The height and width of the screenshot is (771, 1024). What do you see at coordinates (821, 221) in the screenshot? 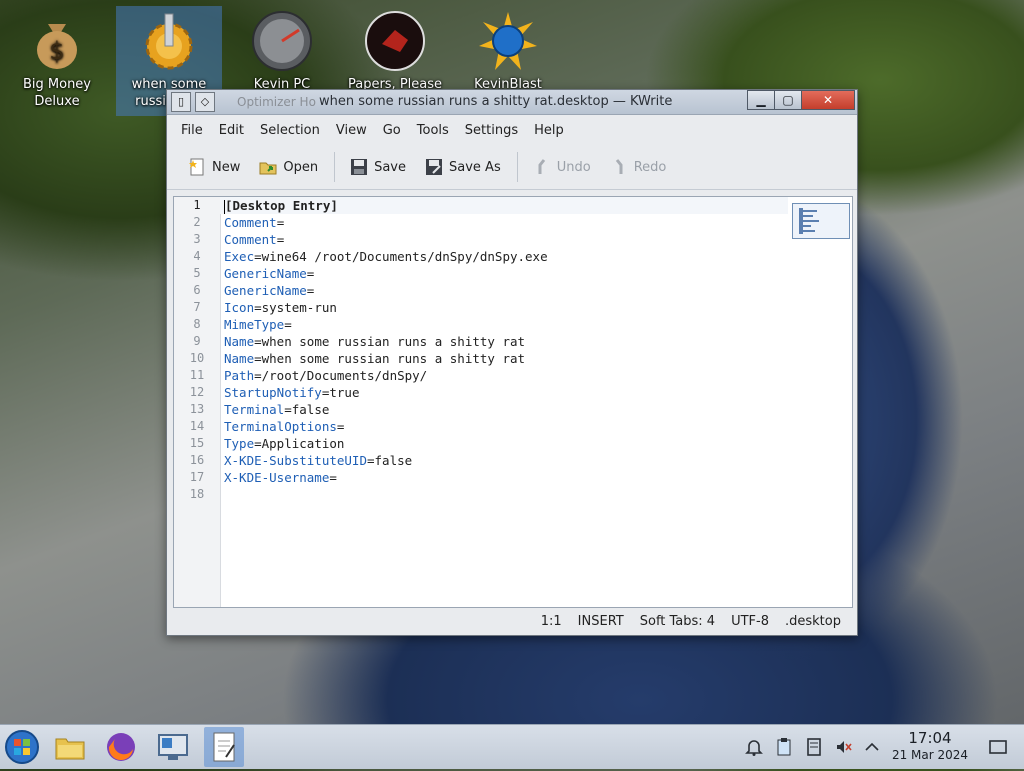
I see `minimap` at bounding box center [821, 221].